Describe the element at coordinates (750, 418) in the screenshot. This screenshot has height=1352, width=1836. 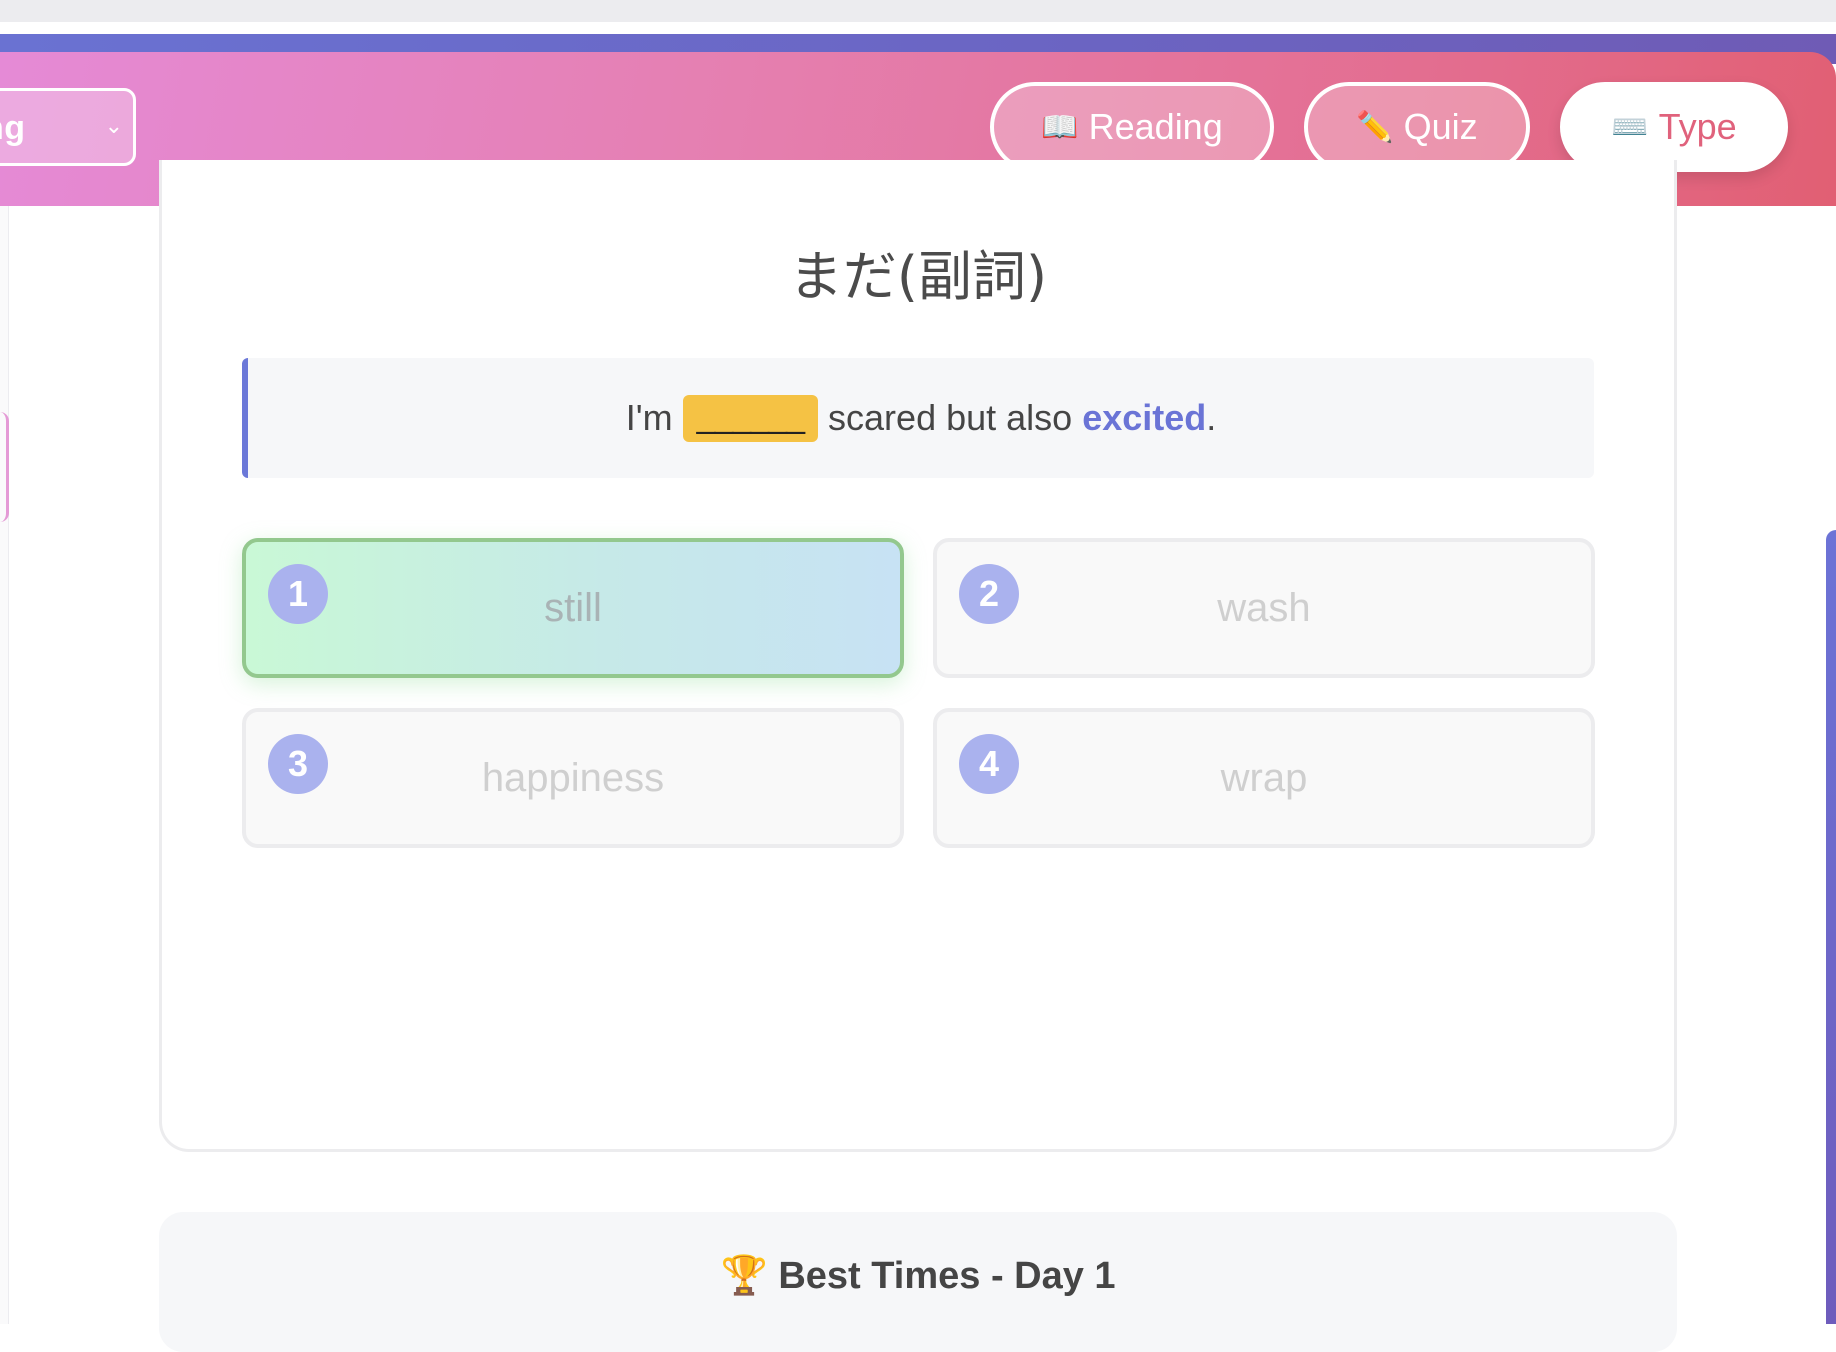
I see `sentence-blank: ______` at that location.